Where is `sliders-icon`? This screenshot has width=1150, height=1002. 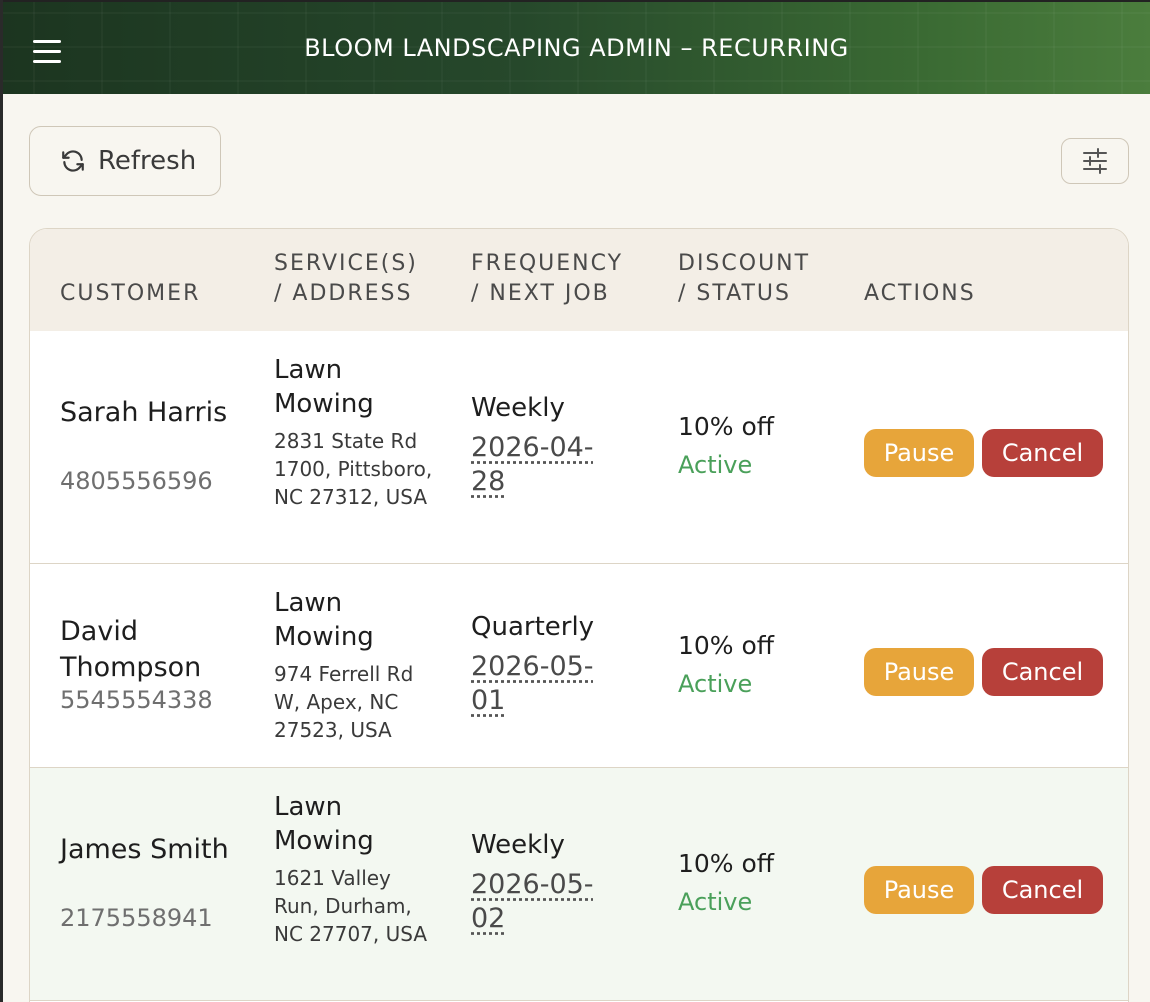
sliders-icon is located at coordinates (1095, 161).